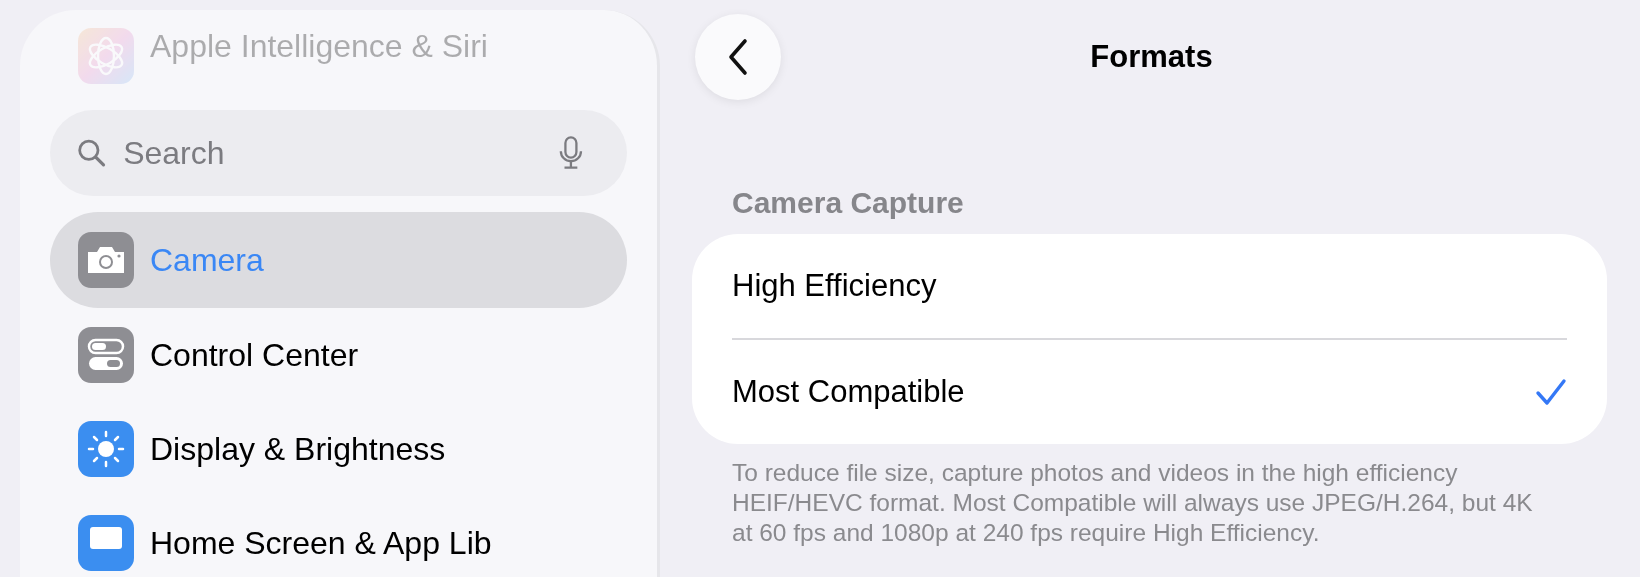 The width and height of the screenshot is (1640, 577). What do you see at coordinates (333, 153) in the screenshot?
I see `search-input: Search` at bounding box center [333, 153].